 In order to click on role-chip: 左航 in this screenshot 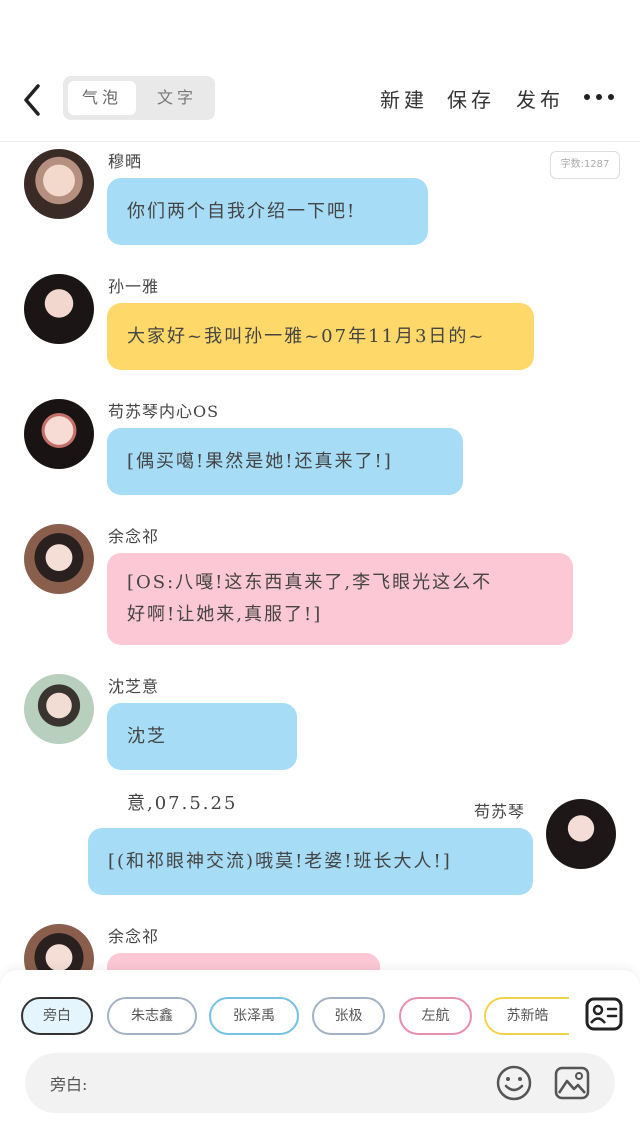, I will do `click(435, 1016)`.